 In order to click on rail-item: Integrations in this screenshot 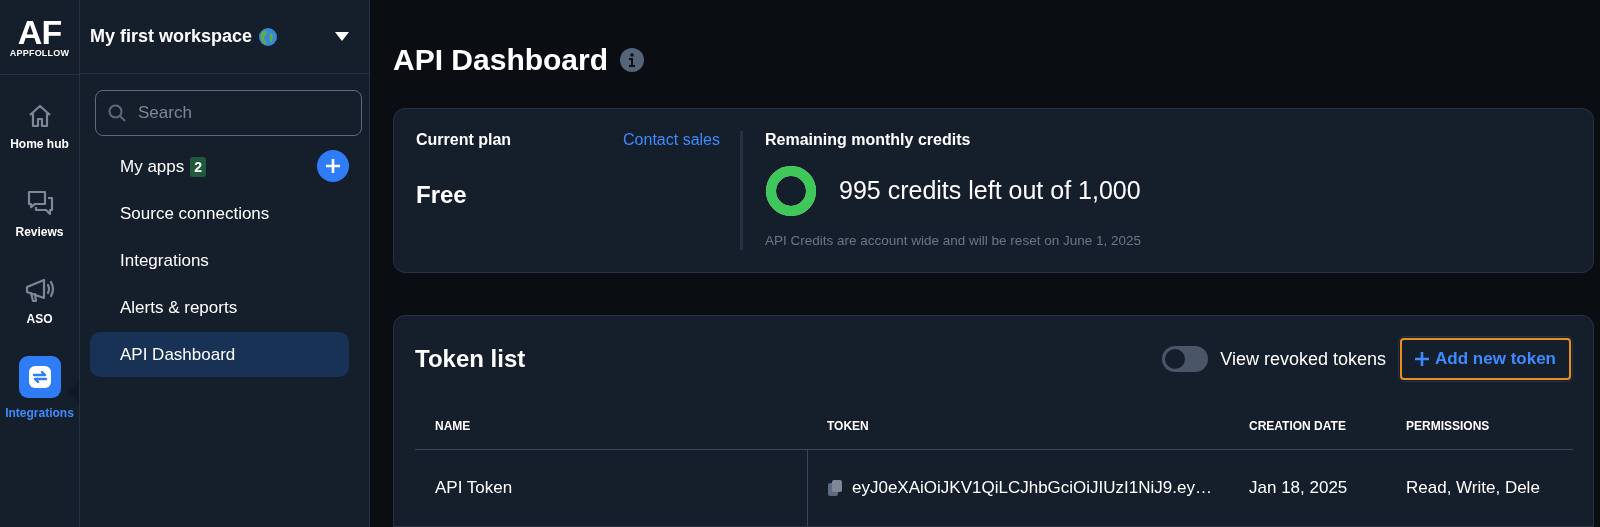, I will do `click(39, 387)`.